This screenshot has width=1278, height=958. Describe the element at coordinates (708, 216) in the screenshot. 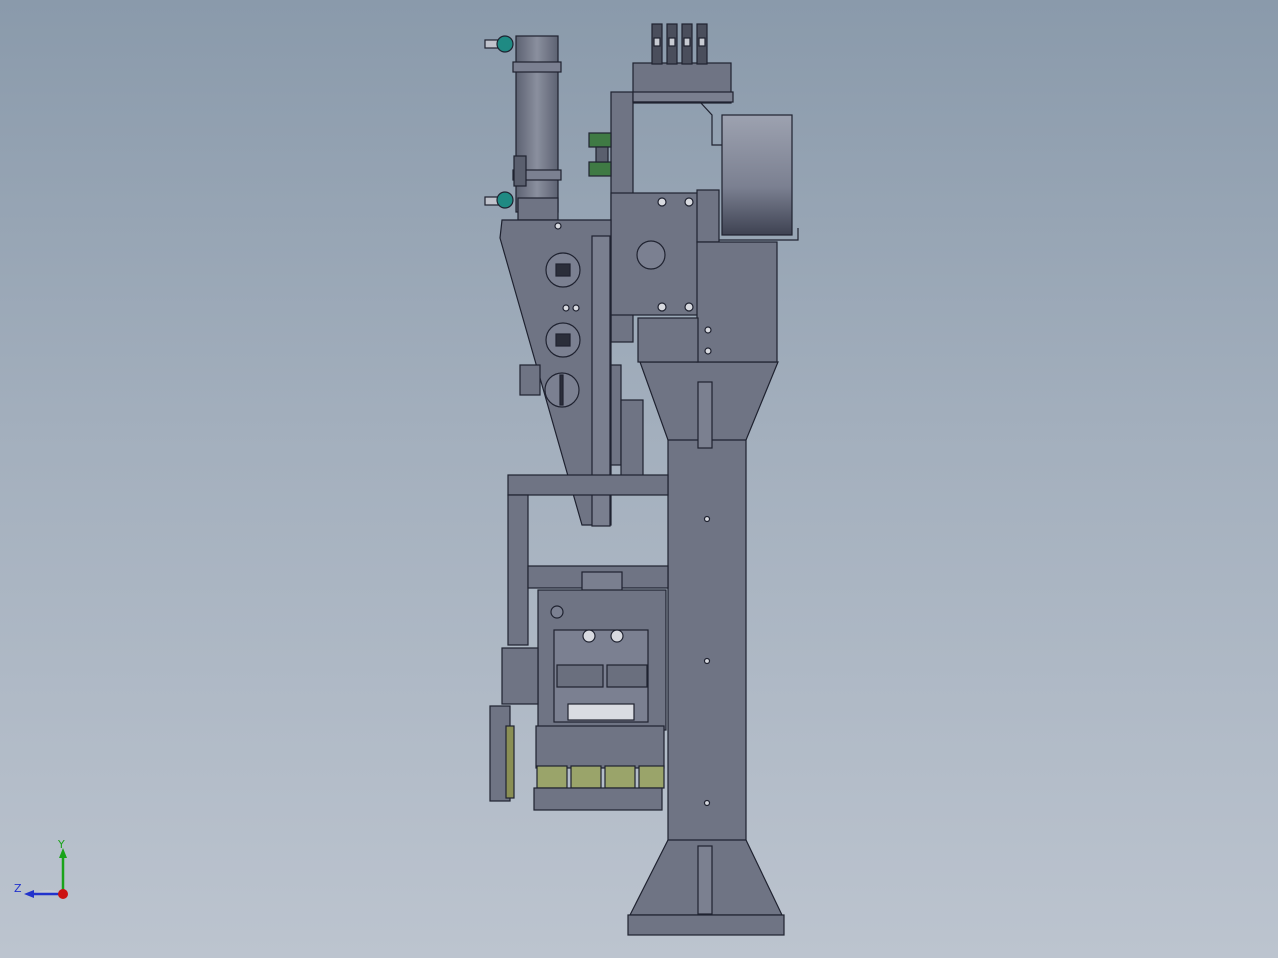

I see `right-block` at that location.